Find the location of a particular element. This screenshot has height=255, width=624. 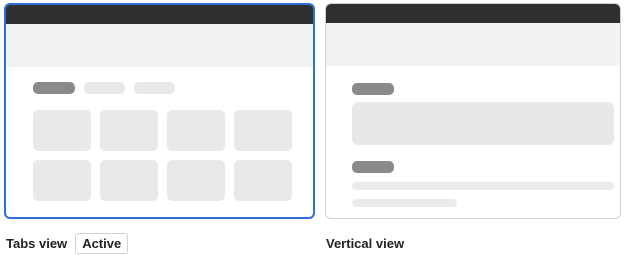

vertical-view-label: Vertical view is located at coordinates (365, 243).